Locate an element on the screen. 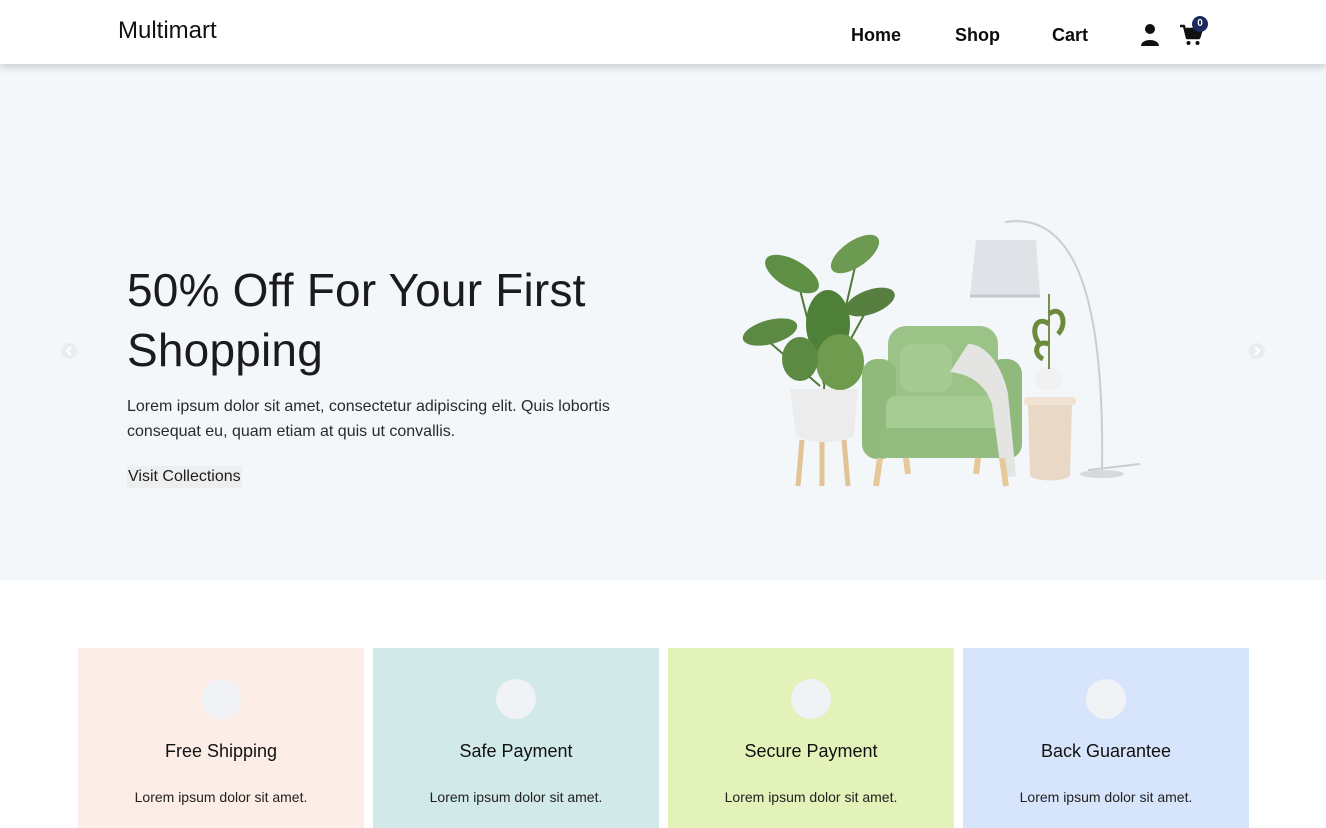 The width and height of the screenshot is (1326, 828). service-title: Safe Payment is located at coordinates (516, 751).